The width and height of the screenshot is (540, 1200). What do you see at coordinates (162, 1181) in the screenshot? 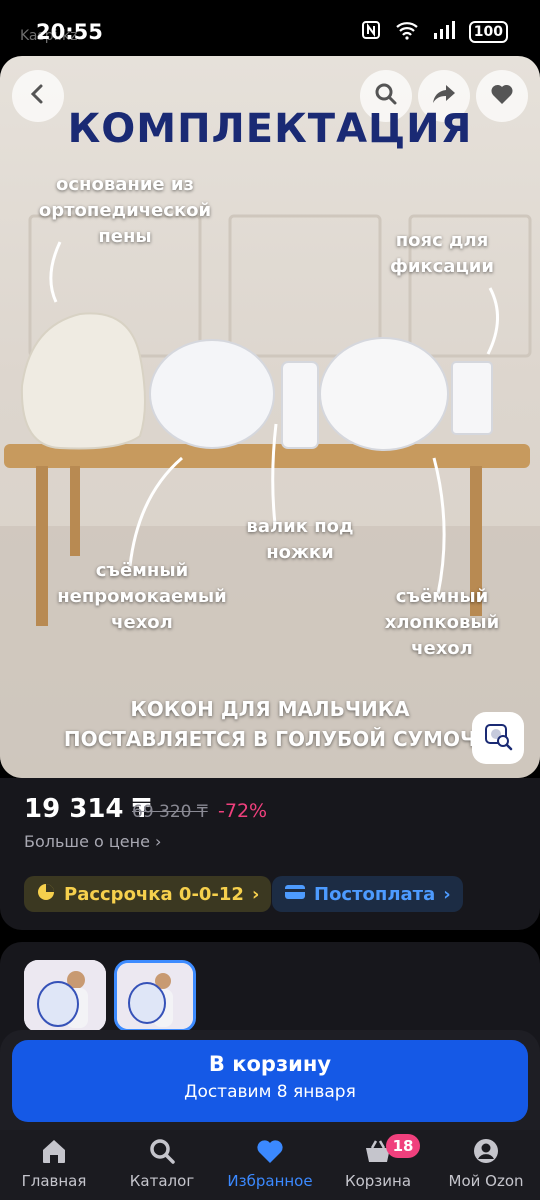
I see `nav-label: Каталог` at bounding box center [162, 1181].